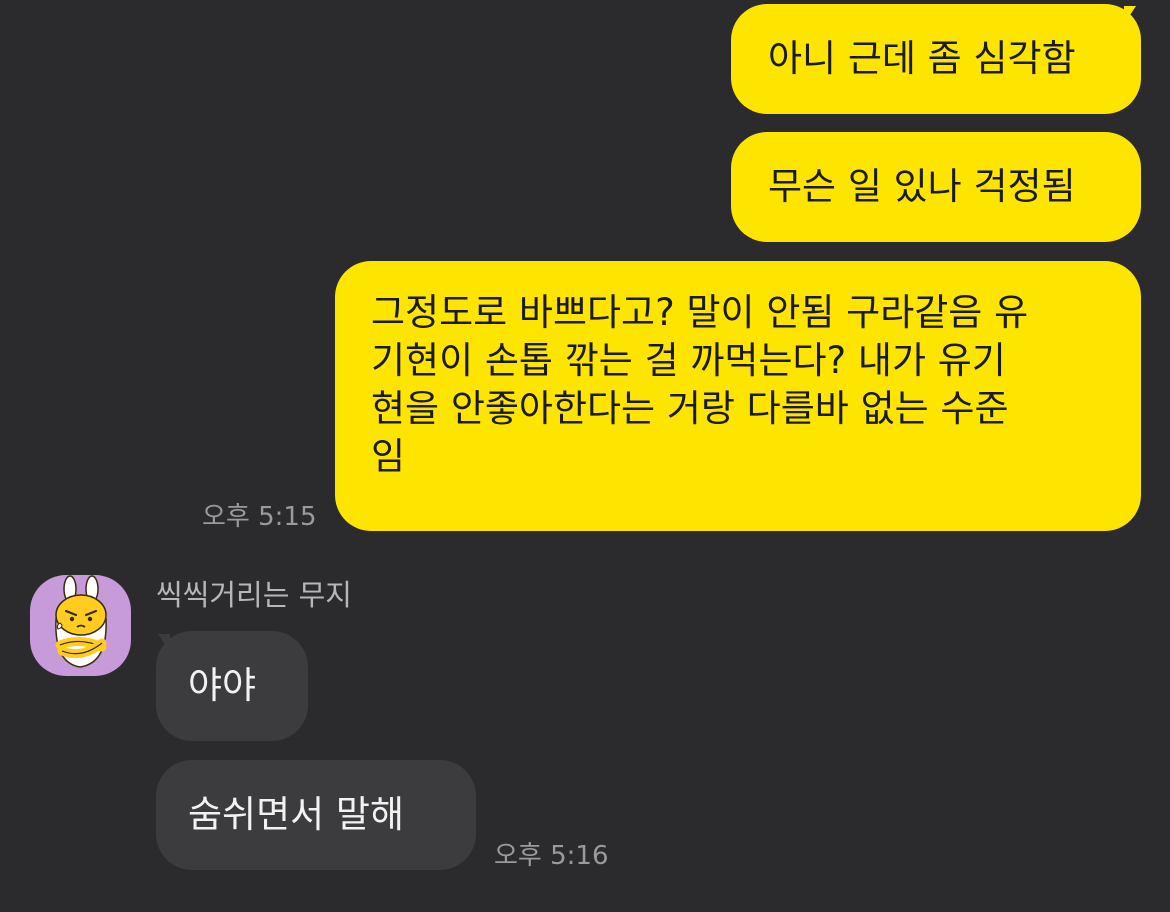  I want to click on incoming-message: 숨쉬면서 말해, so click(316, 815).